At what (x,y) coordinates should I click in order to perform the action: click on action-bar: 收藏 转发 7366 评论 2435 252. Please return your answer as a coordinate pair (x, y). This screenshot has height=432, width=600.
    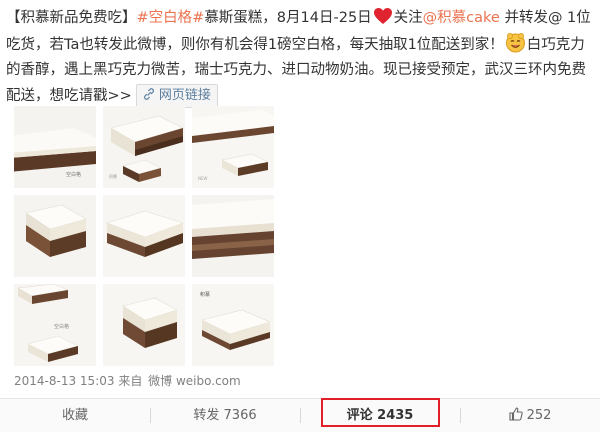
    Looking at the image, I should click on (300, 415).